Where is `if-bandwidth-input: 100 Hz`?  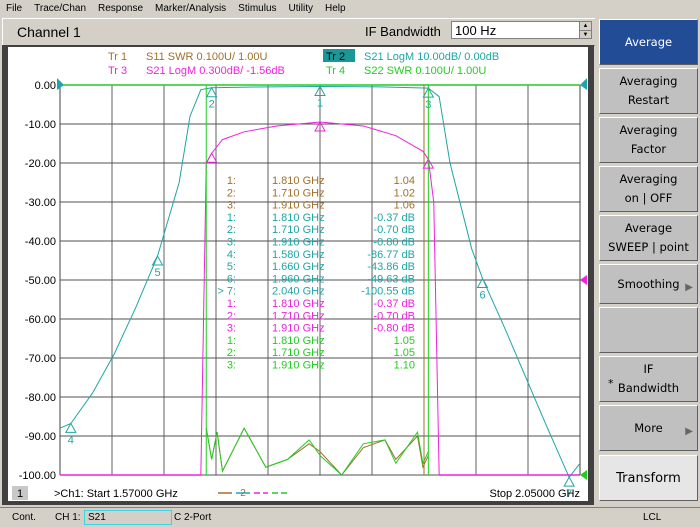 if-bandwidth-input: 100 Hz is located at coordinates (515, 30).